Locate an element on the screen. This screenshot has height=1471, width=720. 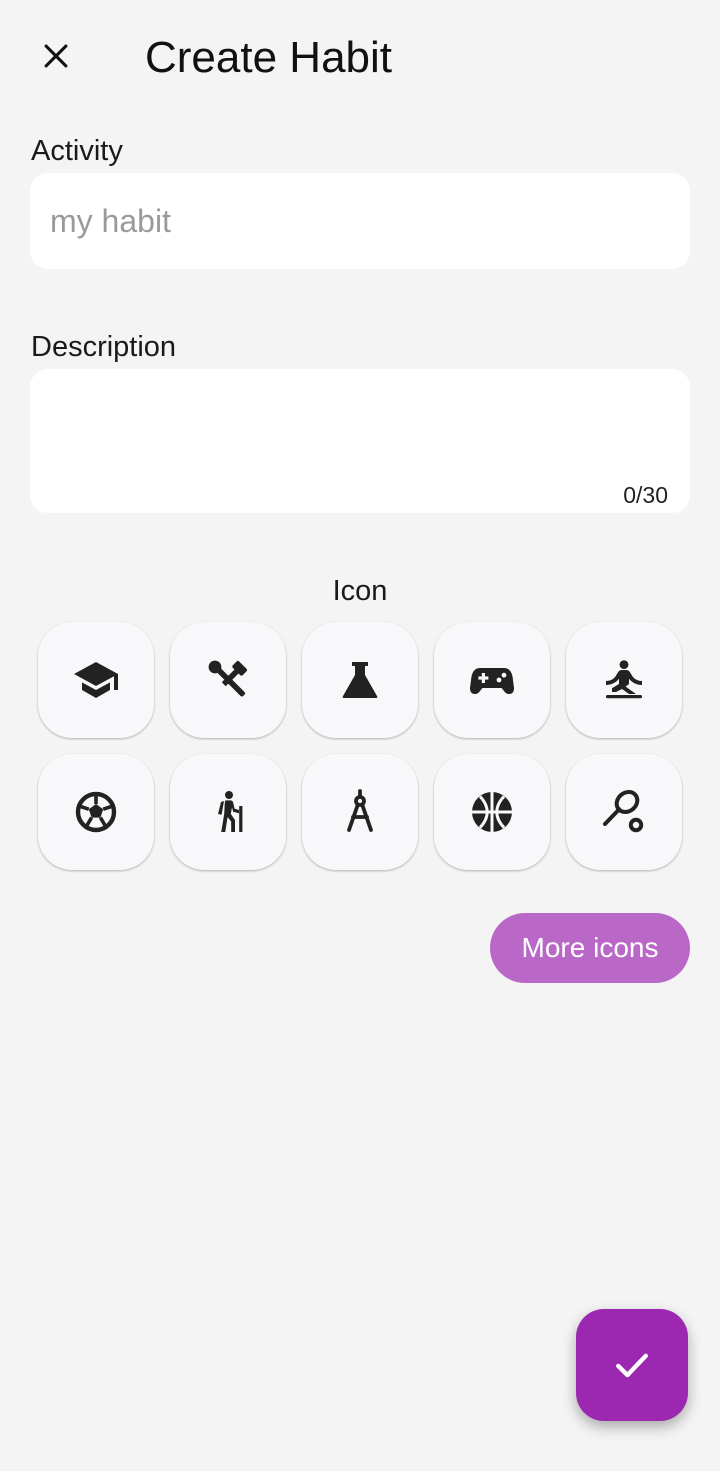
graduation-cap-icon is located at coordinates (96, 680).